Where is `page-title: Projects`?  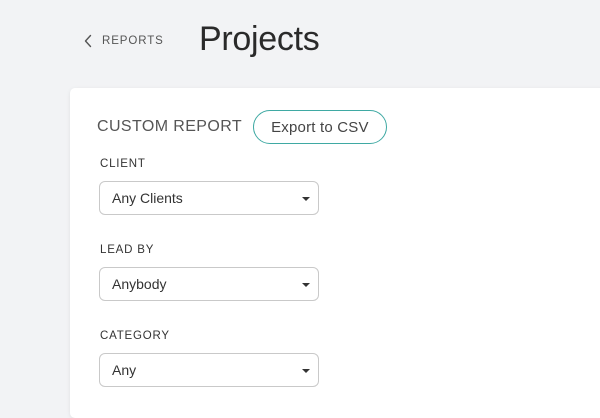
page-title: Projects is located at coordinates (259, 39).